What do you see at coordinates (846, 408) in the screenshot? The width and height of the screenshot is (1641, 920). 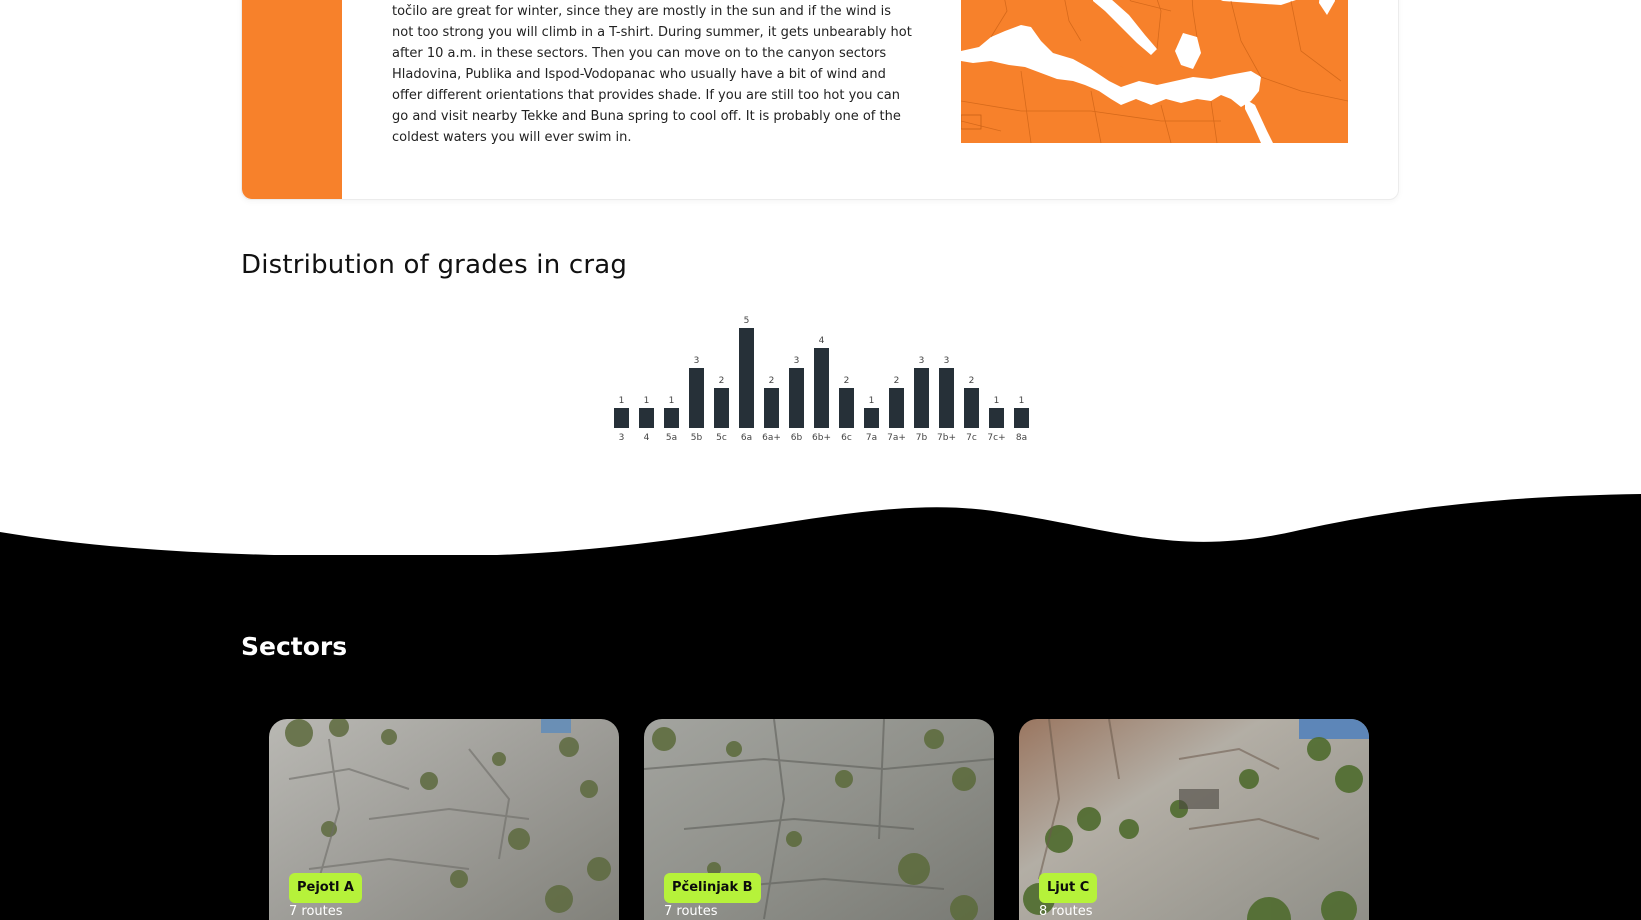 I see `grade-bar-6c` at bounding box center [846, 408].